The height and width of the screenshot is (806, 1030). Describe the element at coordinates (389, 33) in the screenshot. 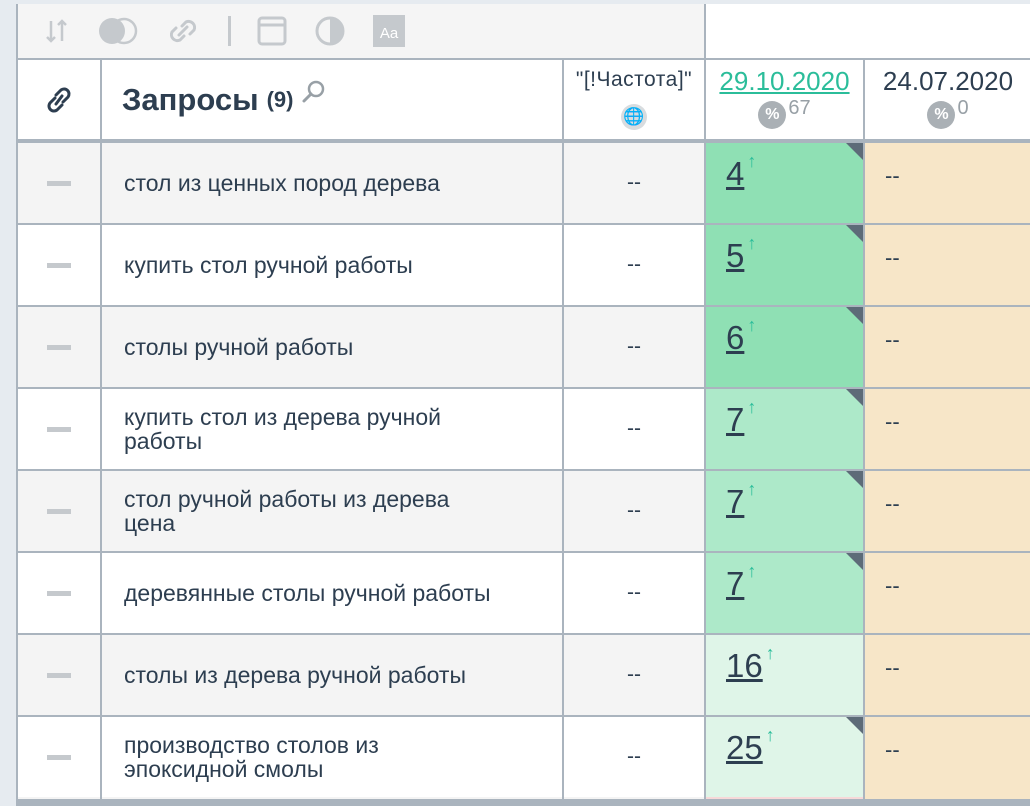

I see `svg-text: Aa` at that location.